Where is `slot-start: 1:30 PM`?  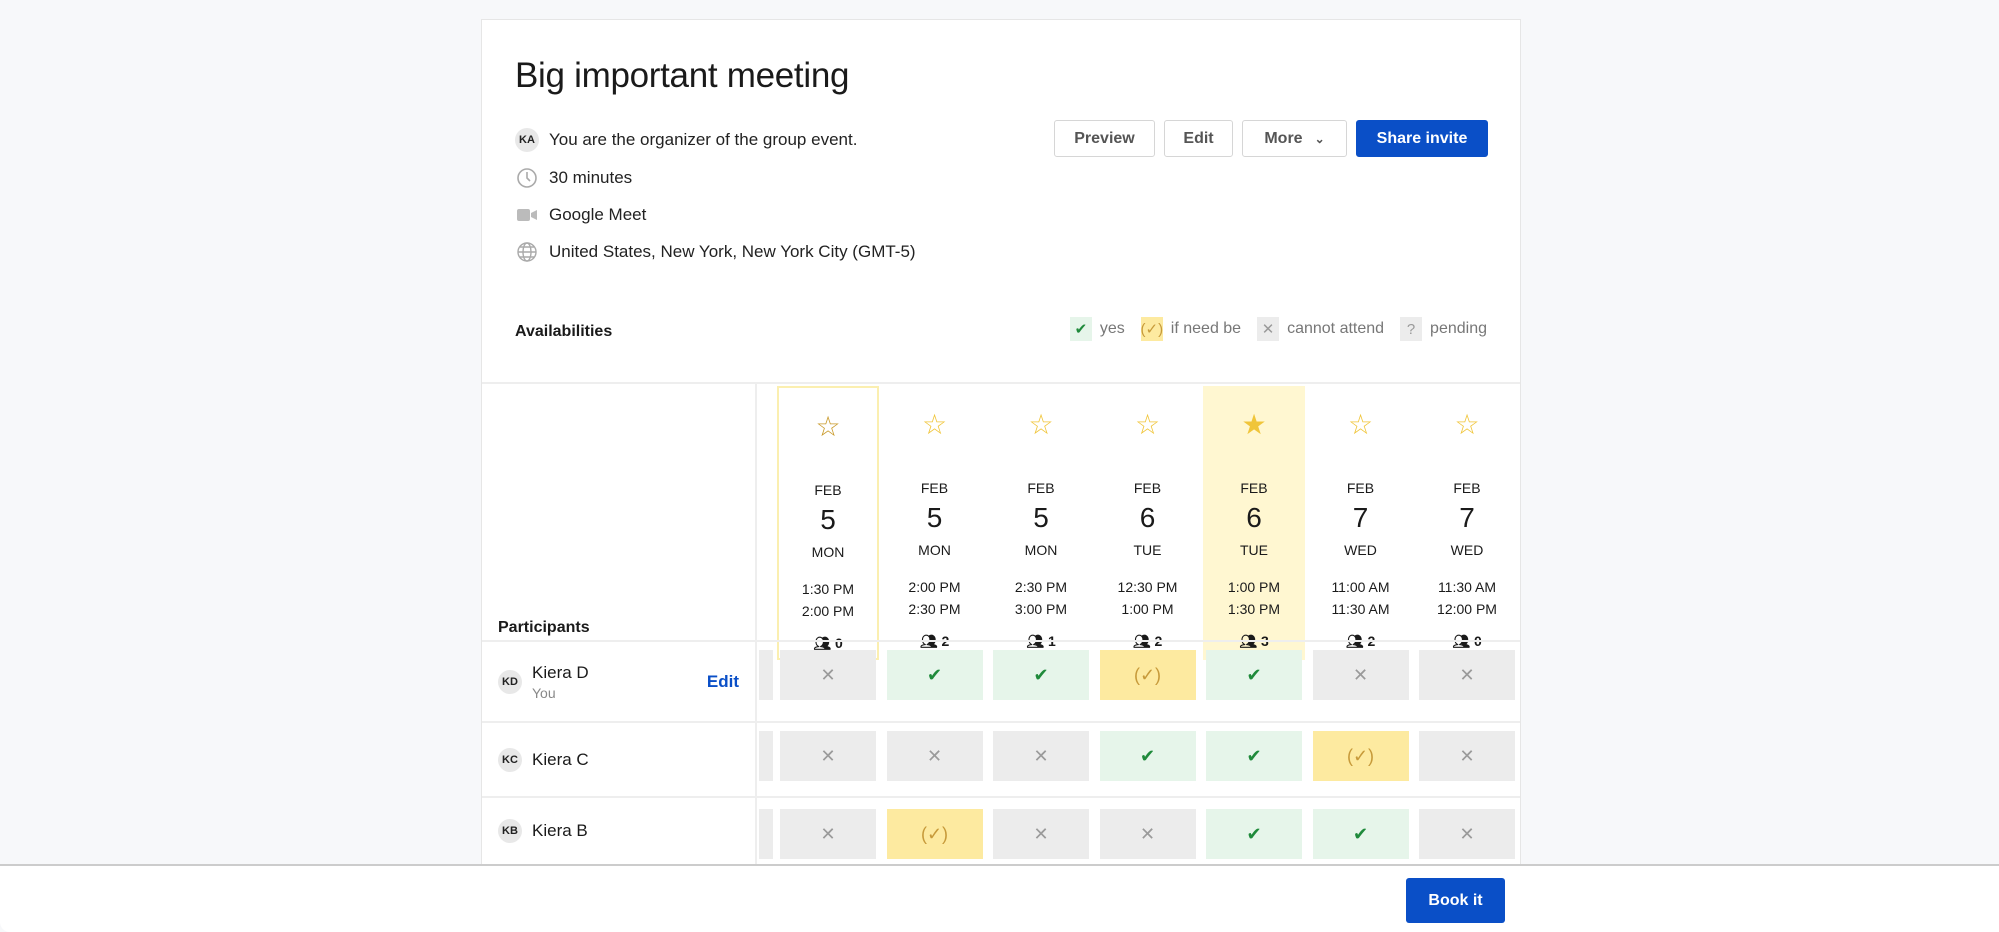
slot-start: 1:30 PM is located at coordinates (828, 589).